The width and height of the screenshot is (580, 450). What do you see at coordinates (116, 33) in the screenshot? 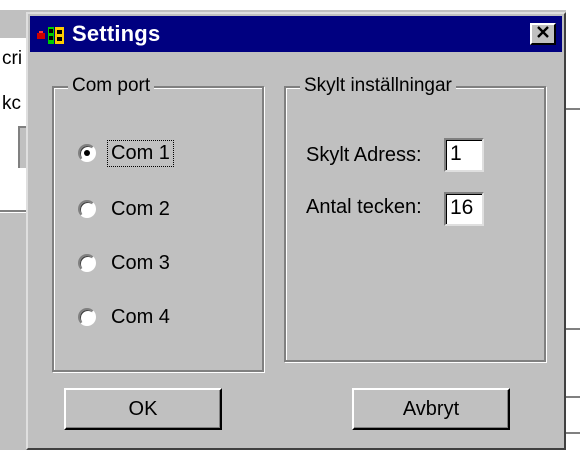
I see `dialog-title: Settings` at bounding box center [116, 33].